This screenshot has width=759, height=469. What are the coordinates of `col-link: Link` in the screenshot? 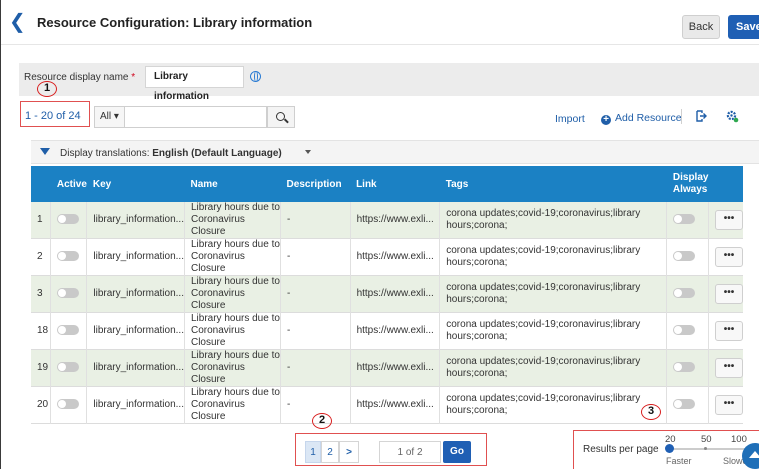 It's located at (395, 184).